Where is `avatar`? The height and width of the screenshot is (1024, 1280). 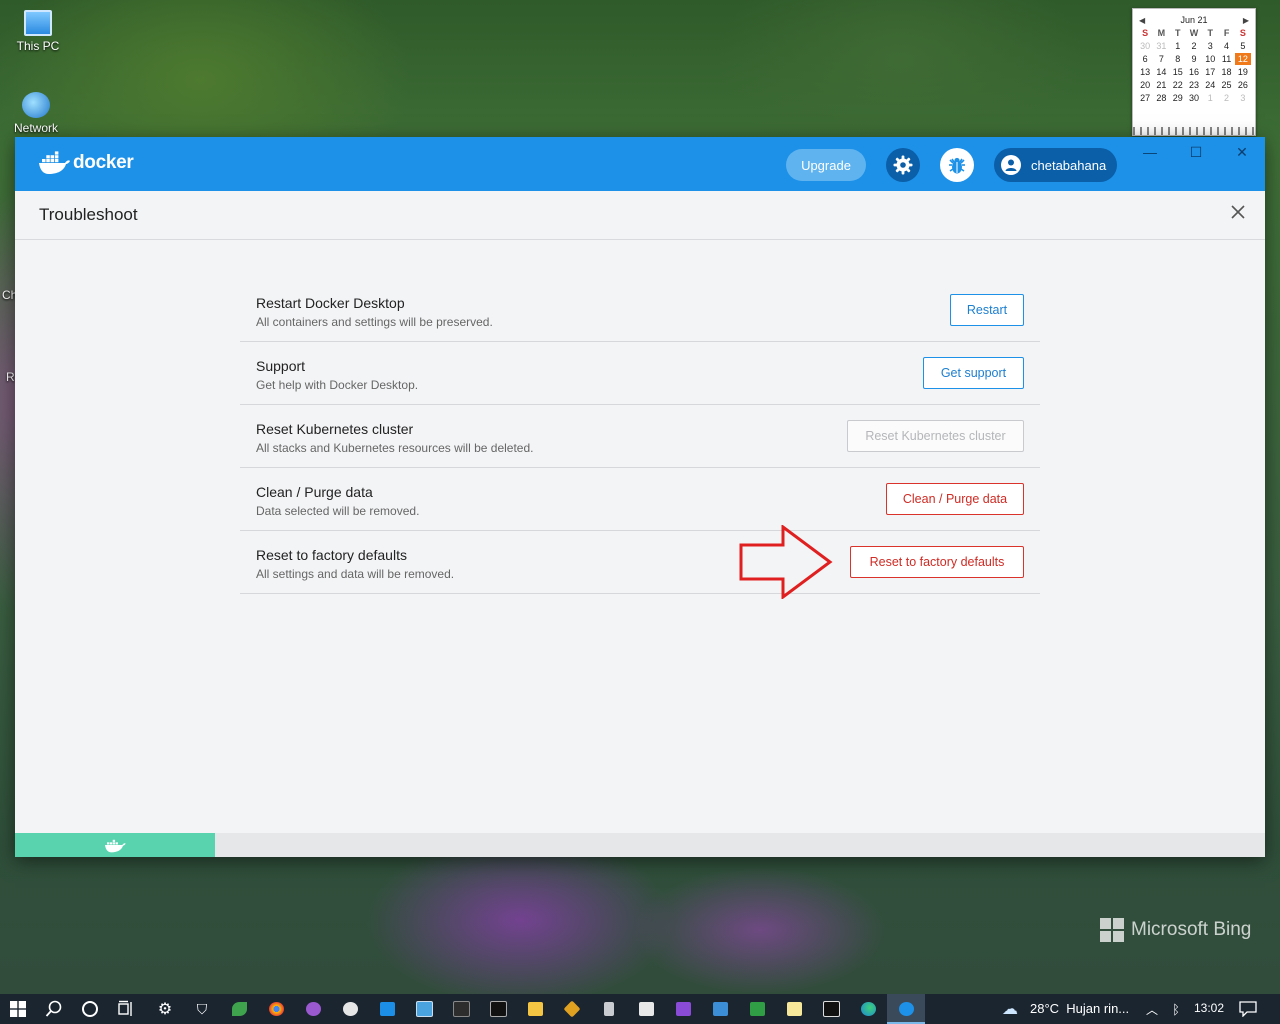 avatar is located at coordinates (1011, 165).